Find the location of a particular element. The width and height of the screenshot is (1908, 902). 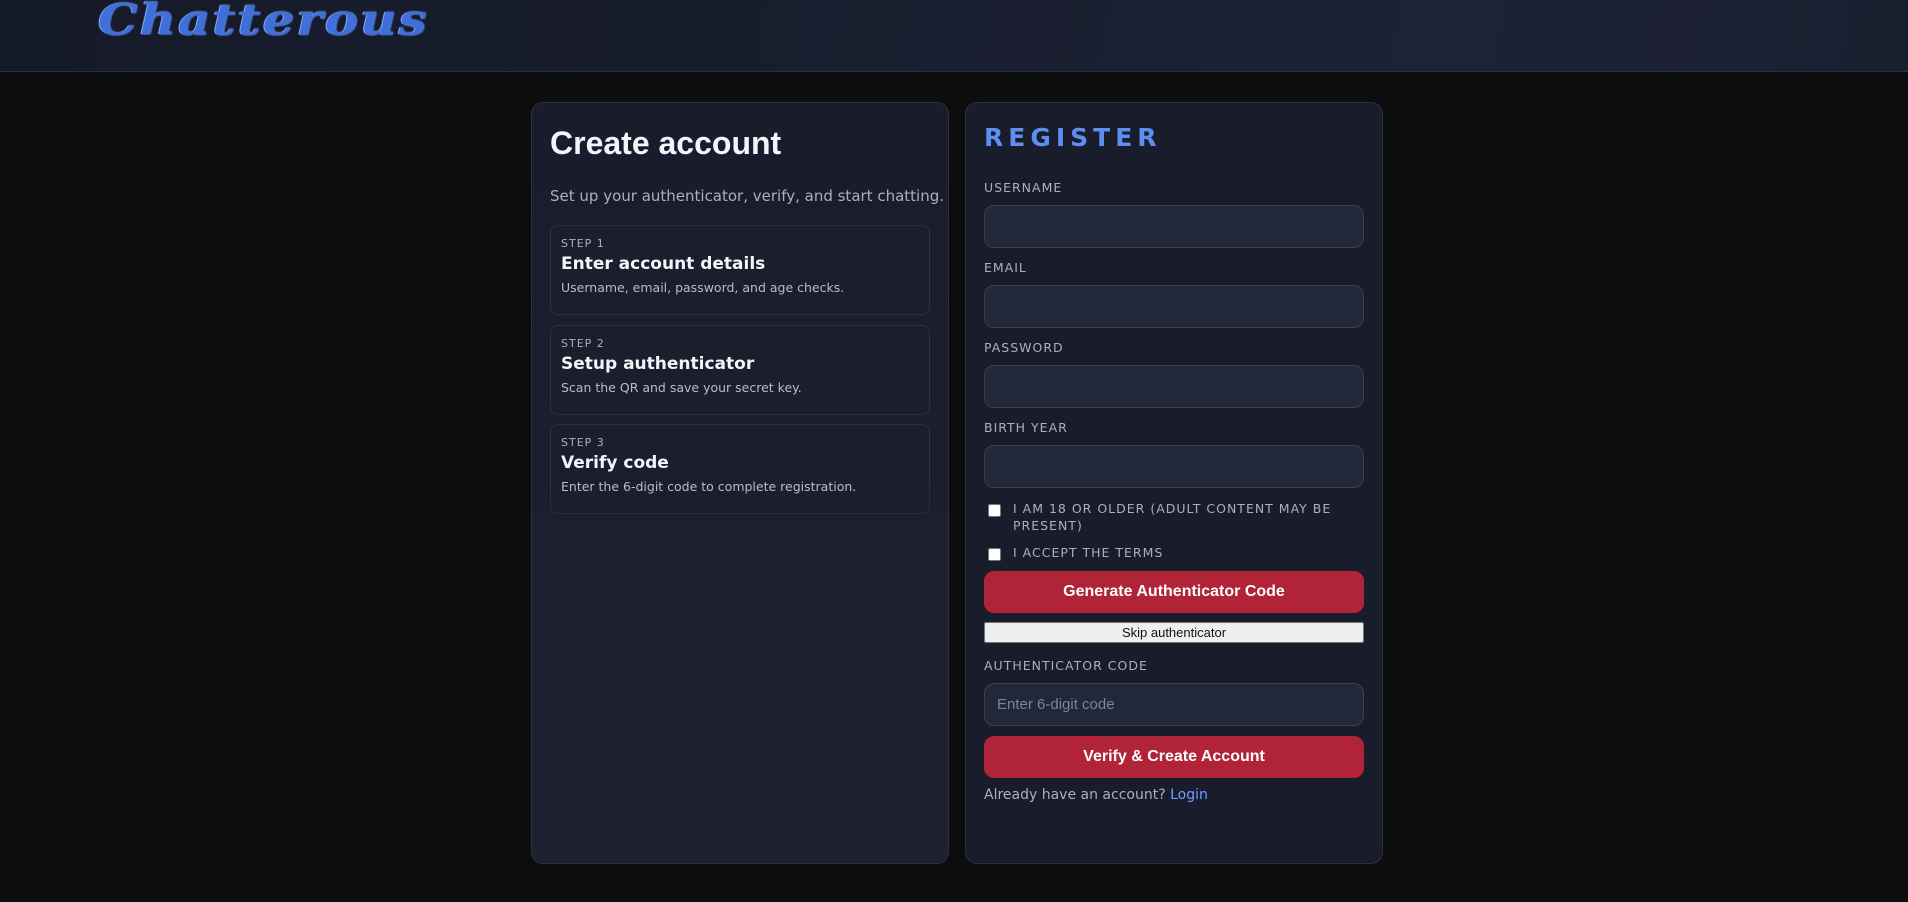

page-title: Create account is located at coordinates (666, 143).